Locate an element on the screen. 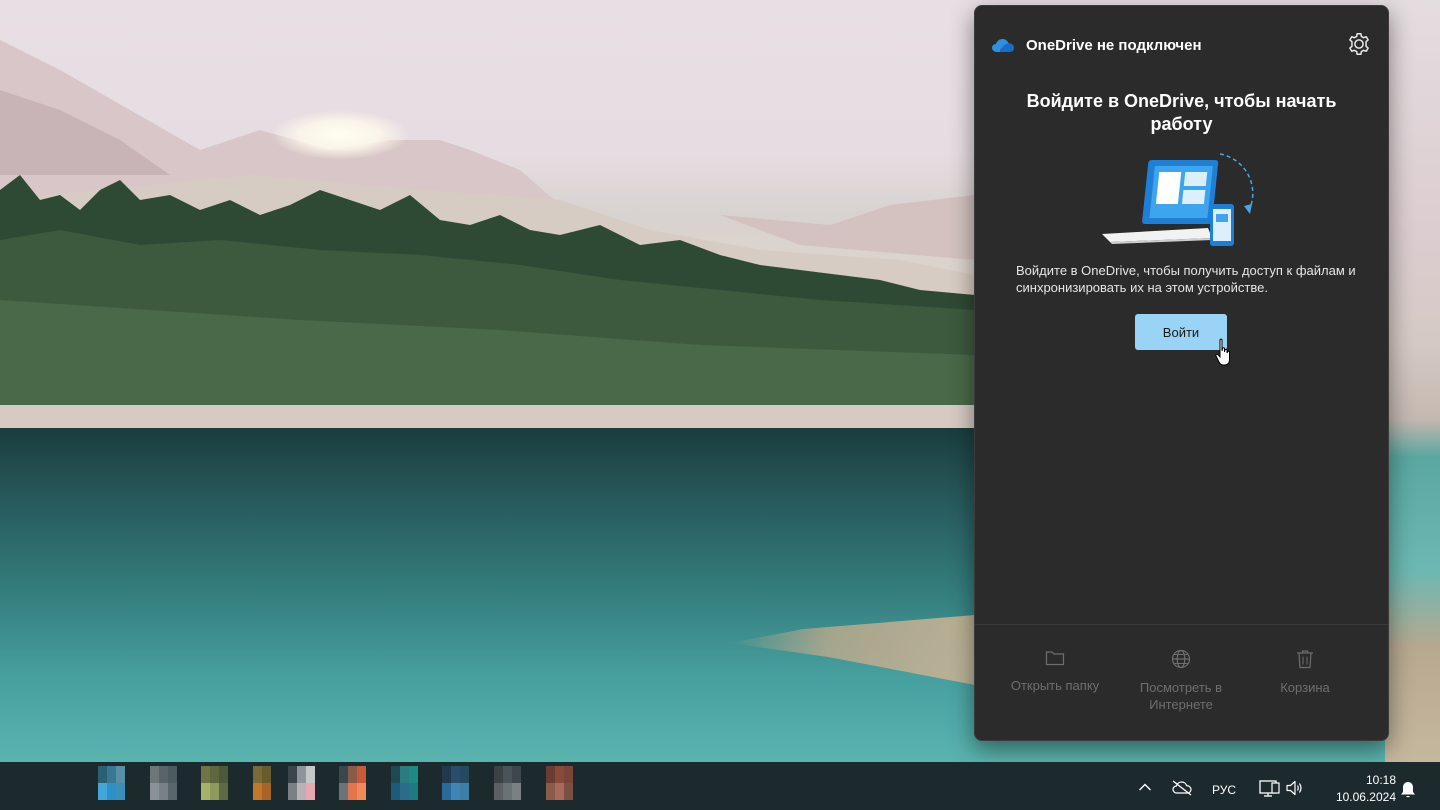 Image resolution: width=1440 pixels, height=810 pixels. flyout-header: OneDrive не подключен is located at coordinates (1181, 45).